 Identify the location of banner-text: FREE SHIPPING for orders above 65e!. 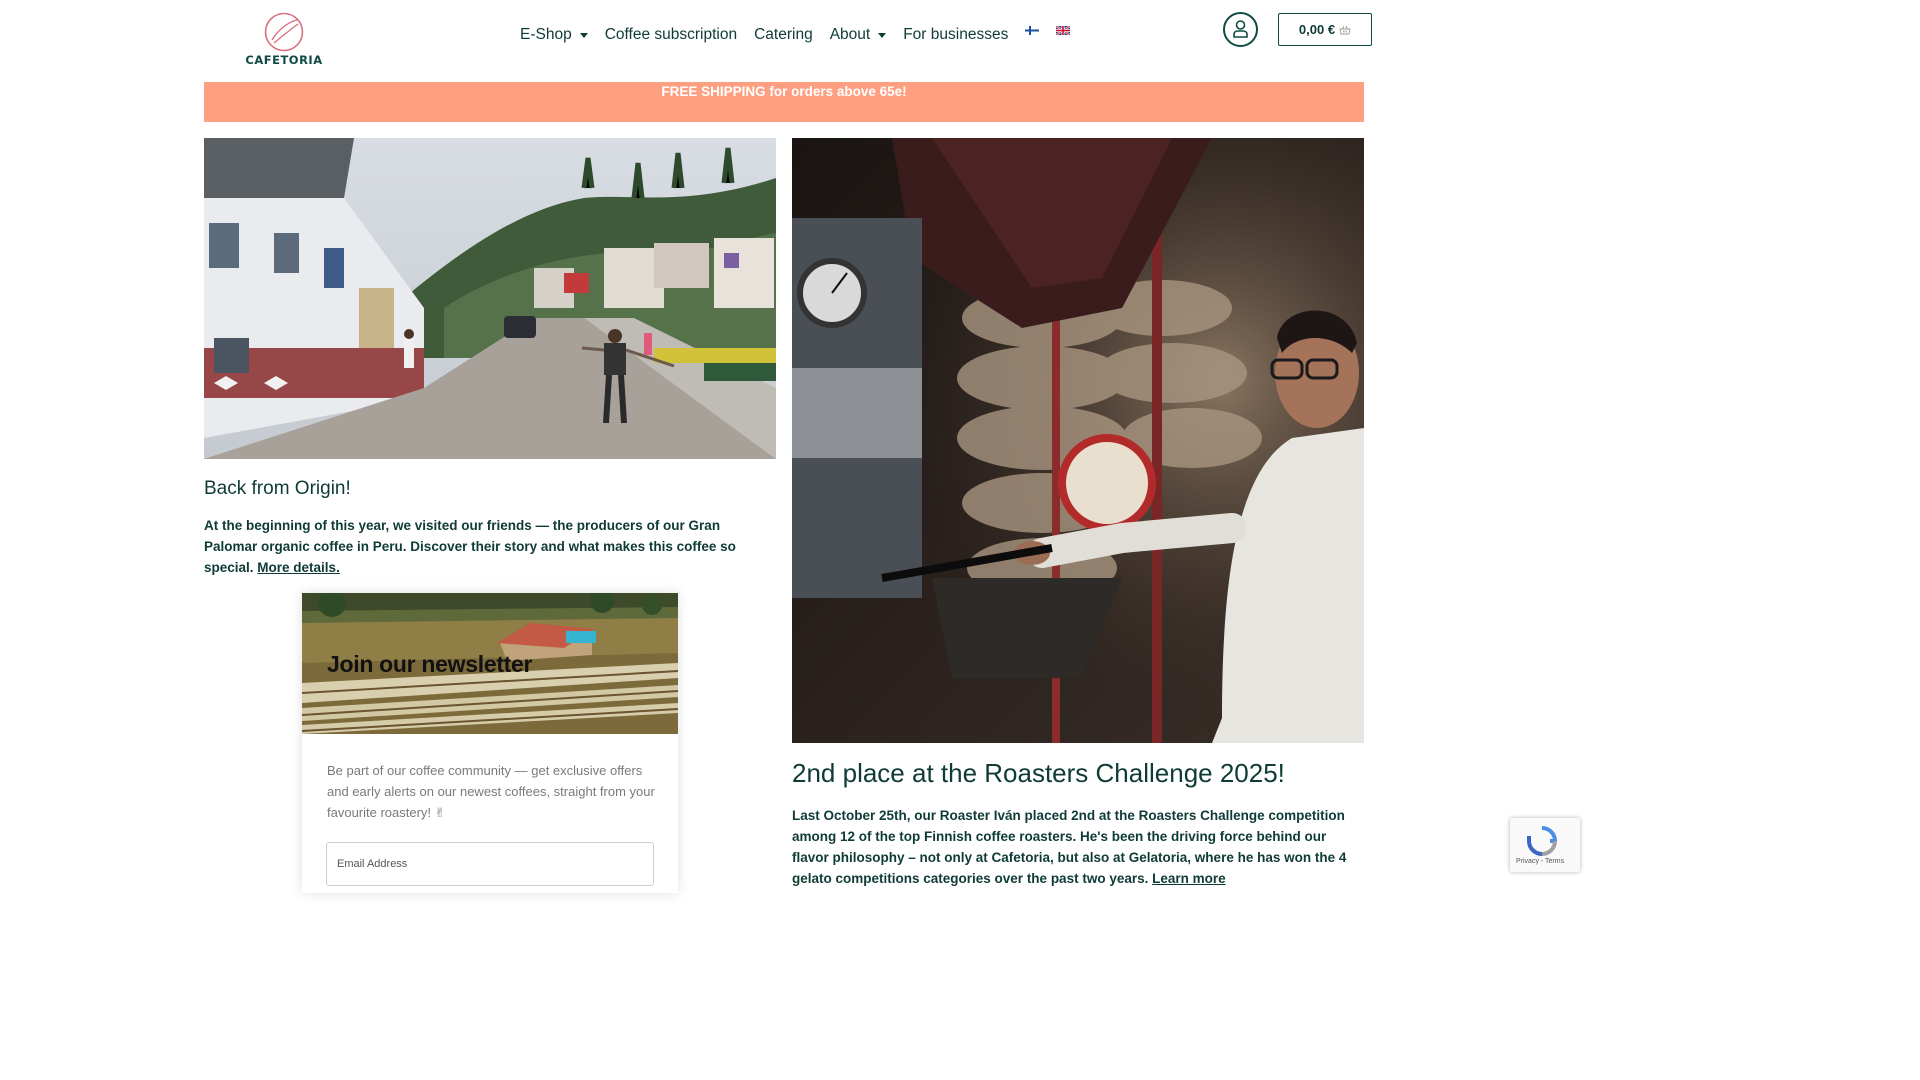
(784, 91).